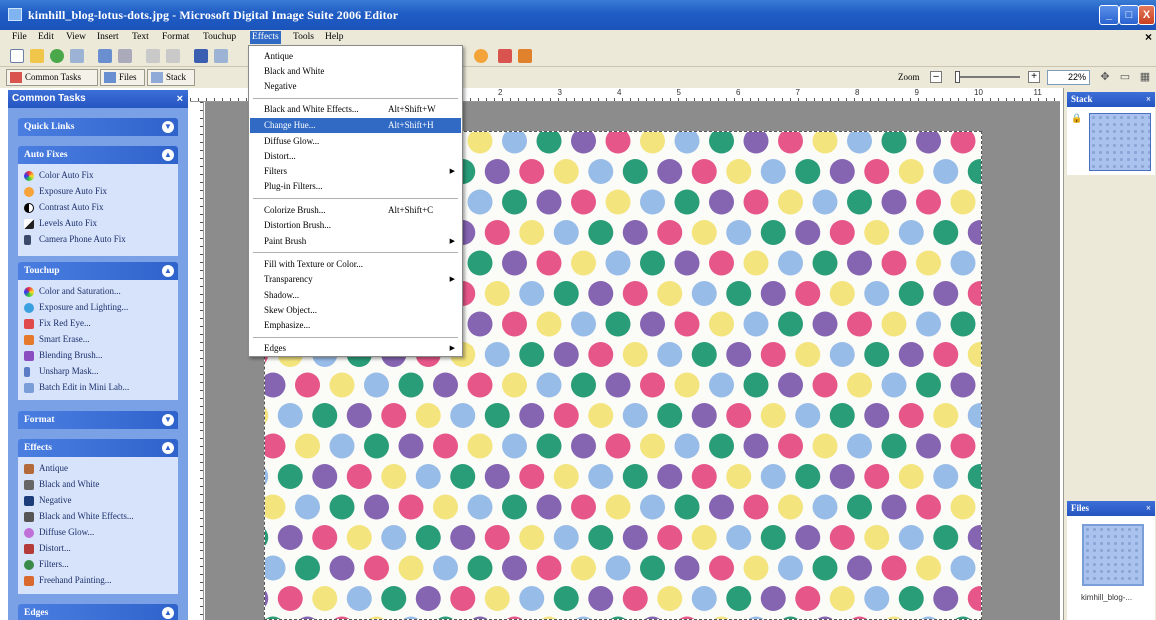  Describe the element at coordinates (505, 56) in the screenshot. I see `crop-icon` at that location.